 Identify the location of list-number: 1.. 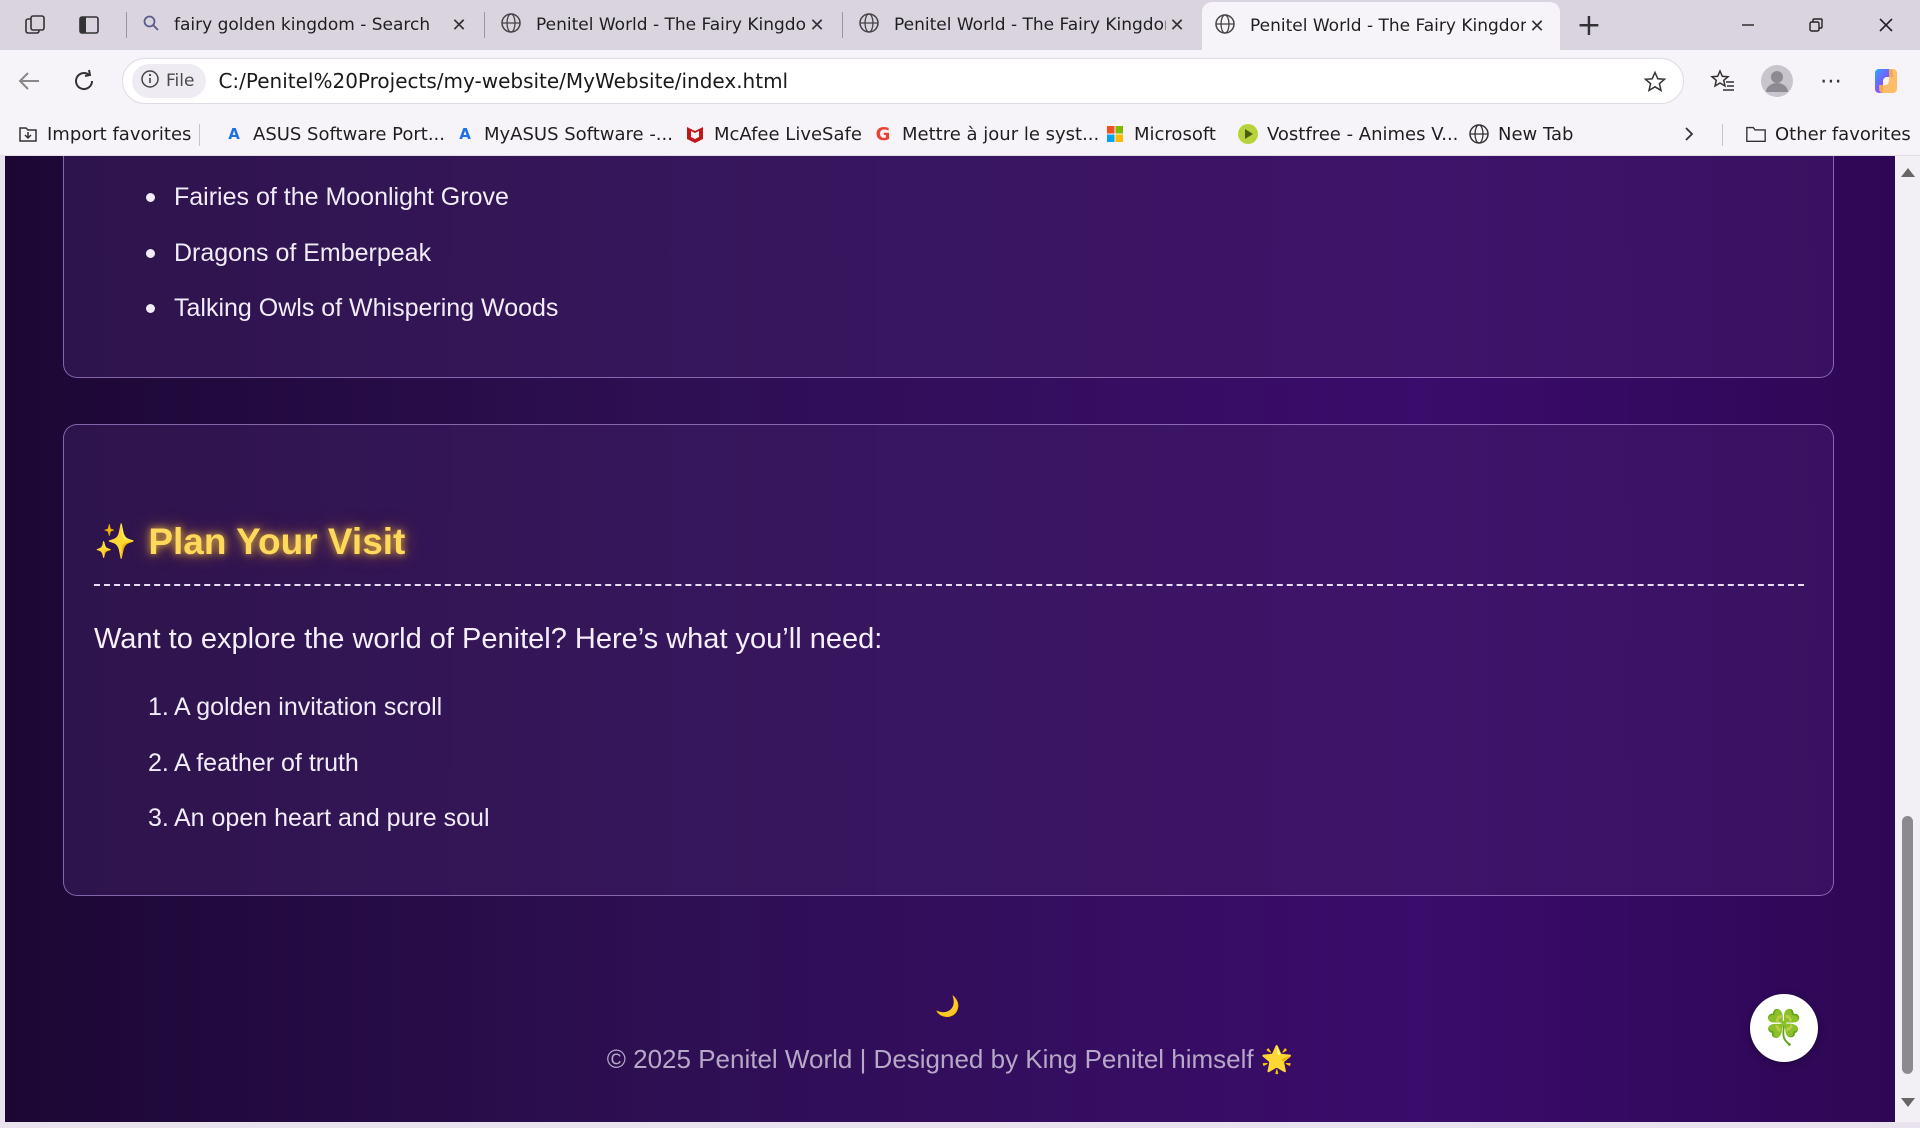
(158, 707).